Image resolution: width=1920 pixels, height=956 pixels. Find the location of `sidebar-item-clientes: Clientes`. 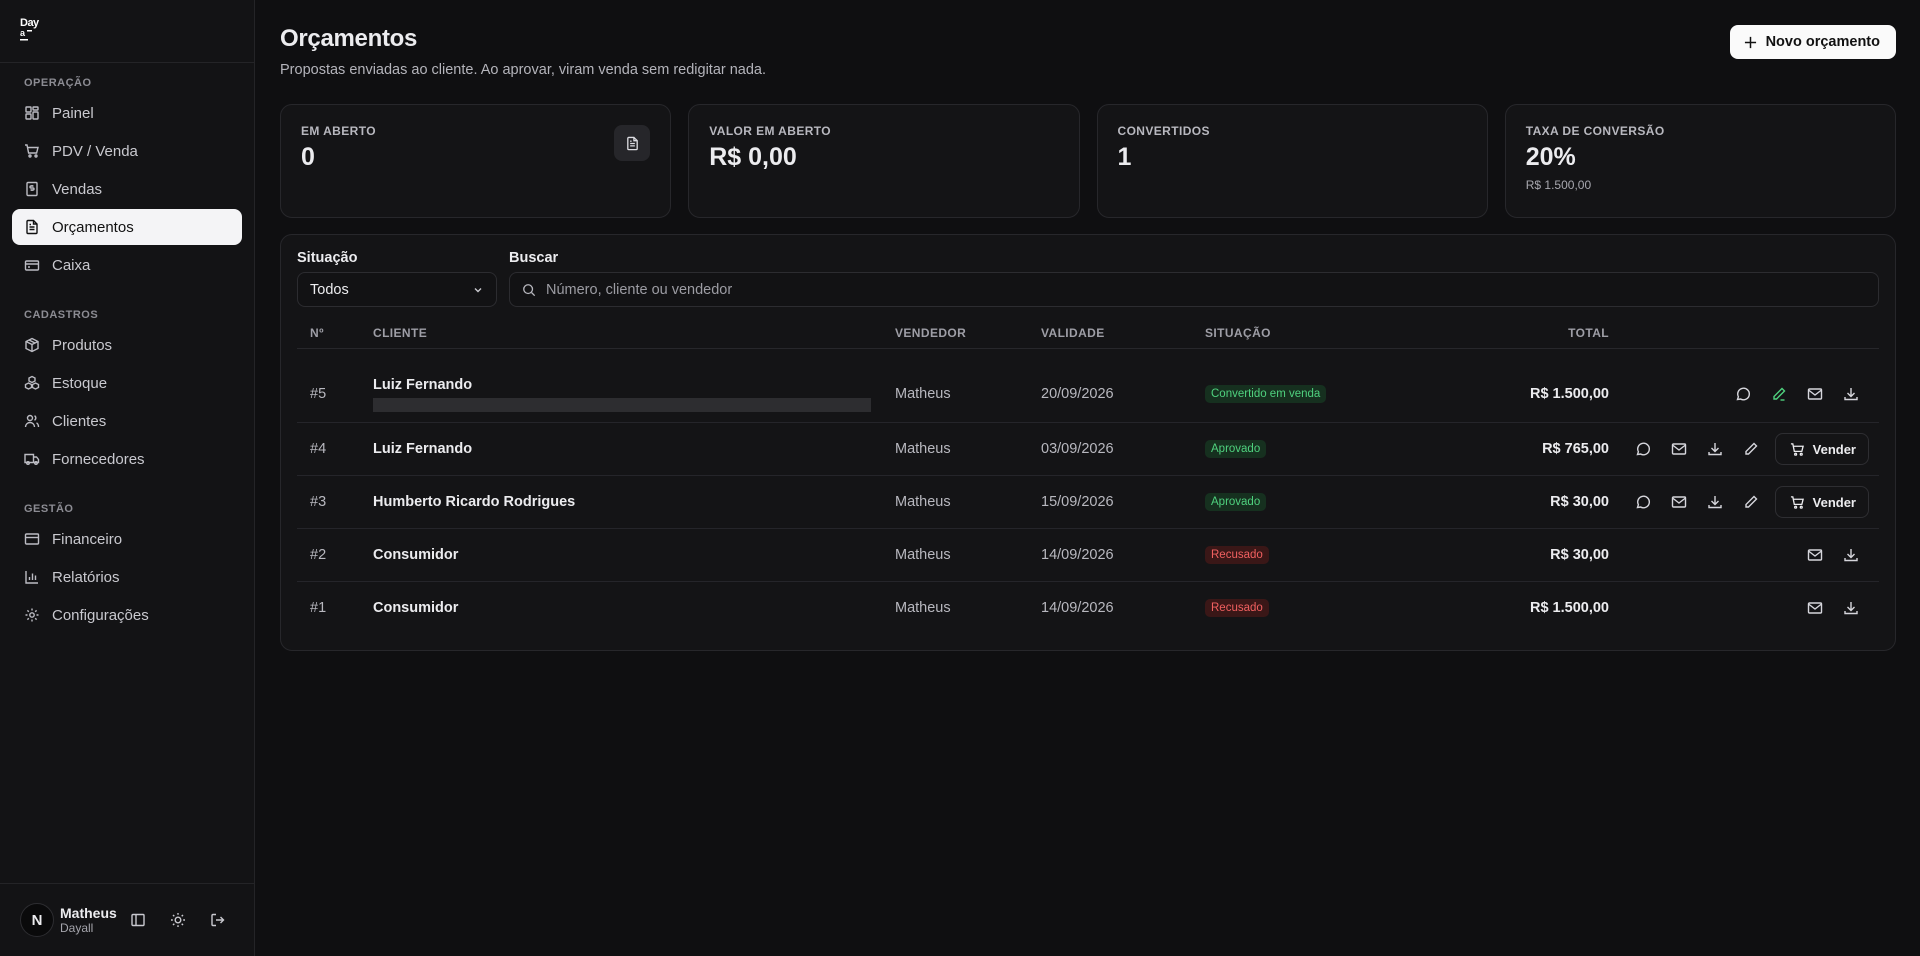

sidebar-item-clientes: Clientes is located at coordinates (127, 421).